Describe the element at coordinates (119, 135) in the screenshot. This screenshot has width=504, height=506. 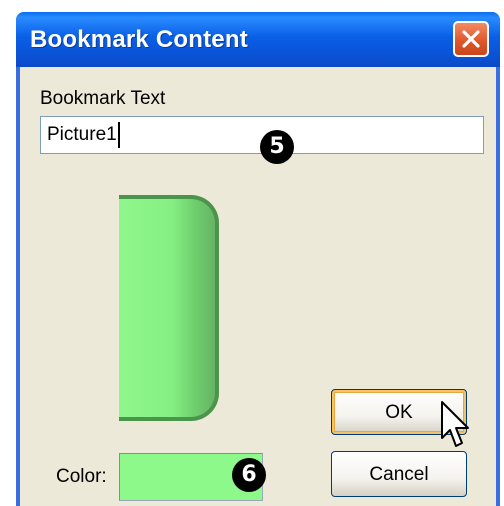
I see `text-caret` at that location.